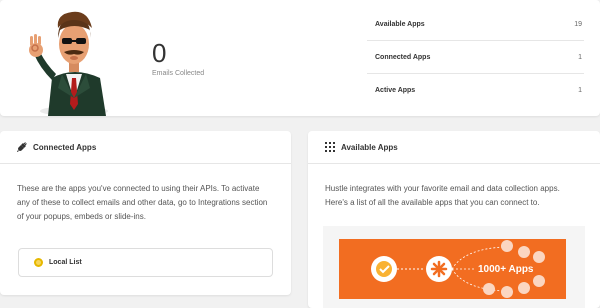 Image resolution: width=600 pixels, height=308 pixels. I want to click on available-apps-header: Available Apps, so click(454, 147).